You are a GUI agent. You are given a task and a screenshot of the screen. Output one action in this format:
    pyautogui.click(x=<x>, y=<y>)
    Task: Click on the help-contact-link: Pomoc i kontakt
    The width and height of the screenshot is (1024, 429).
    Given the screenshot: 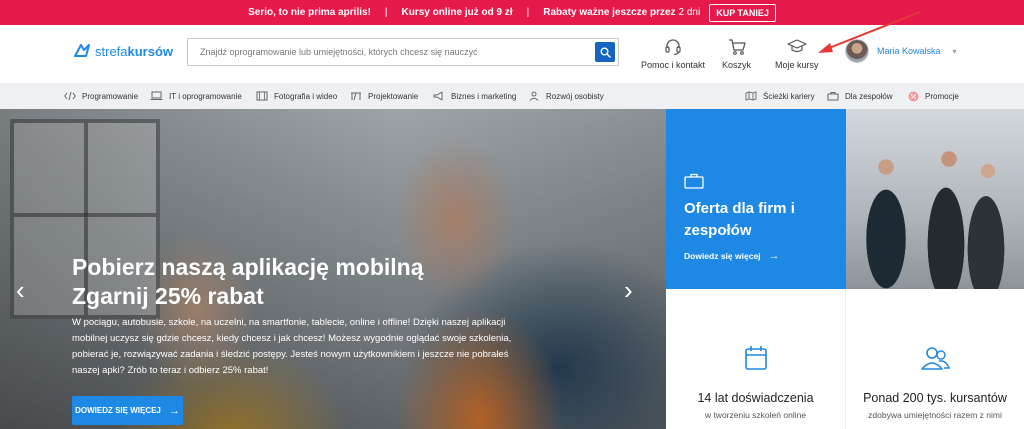 What is the action you would take?
    pyautogui.click(x=673, y=54)
    